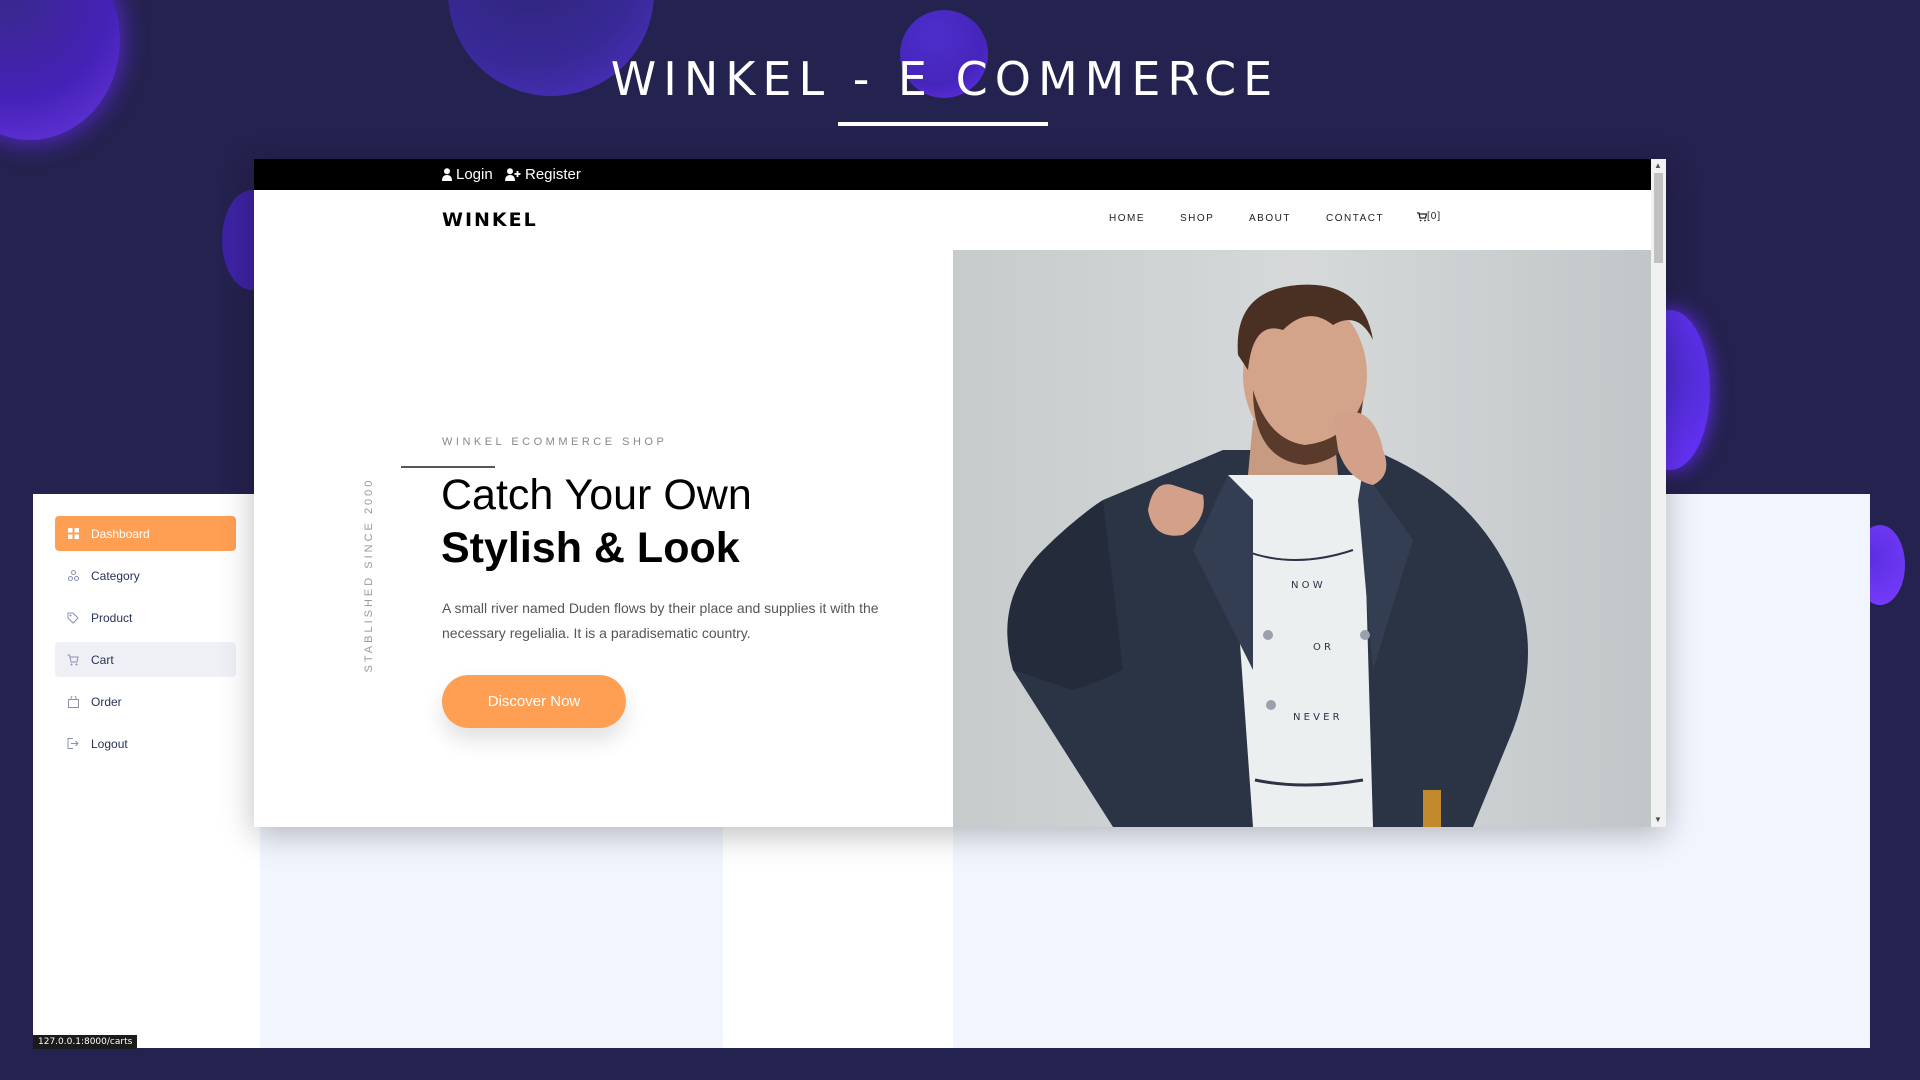 The height and width of the screenshot is (1080, 1920). What do you see at coordinates (145, 575) in the screenshot?
I see `sidebar-item-category: Category` at bounding box center [145, 575].